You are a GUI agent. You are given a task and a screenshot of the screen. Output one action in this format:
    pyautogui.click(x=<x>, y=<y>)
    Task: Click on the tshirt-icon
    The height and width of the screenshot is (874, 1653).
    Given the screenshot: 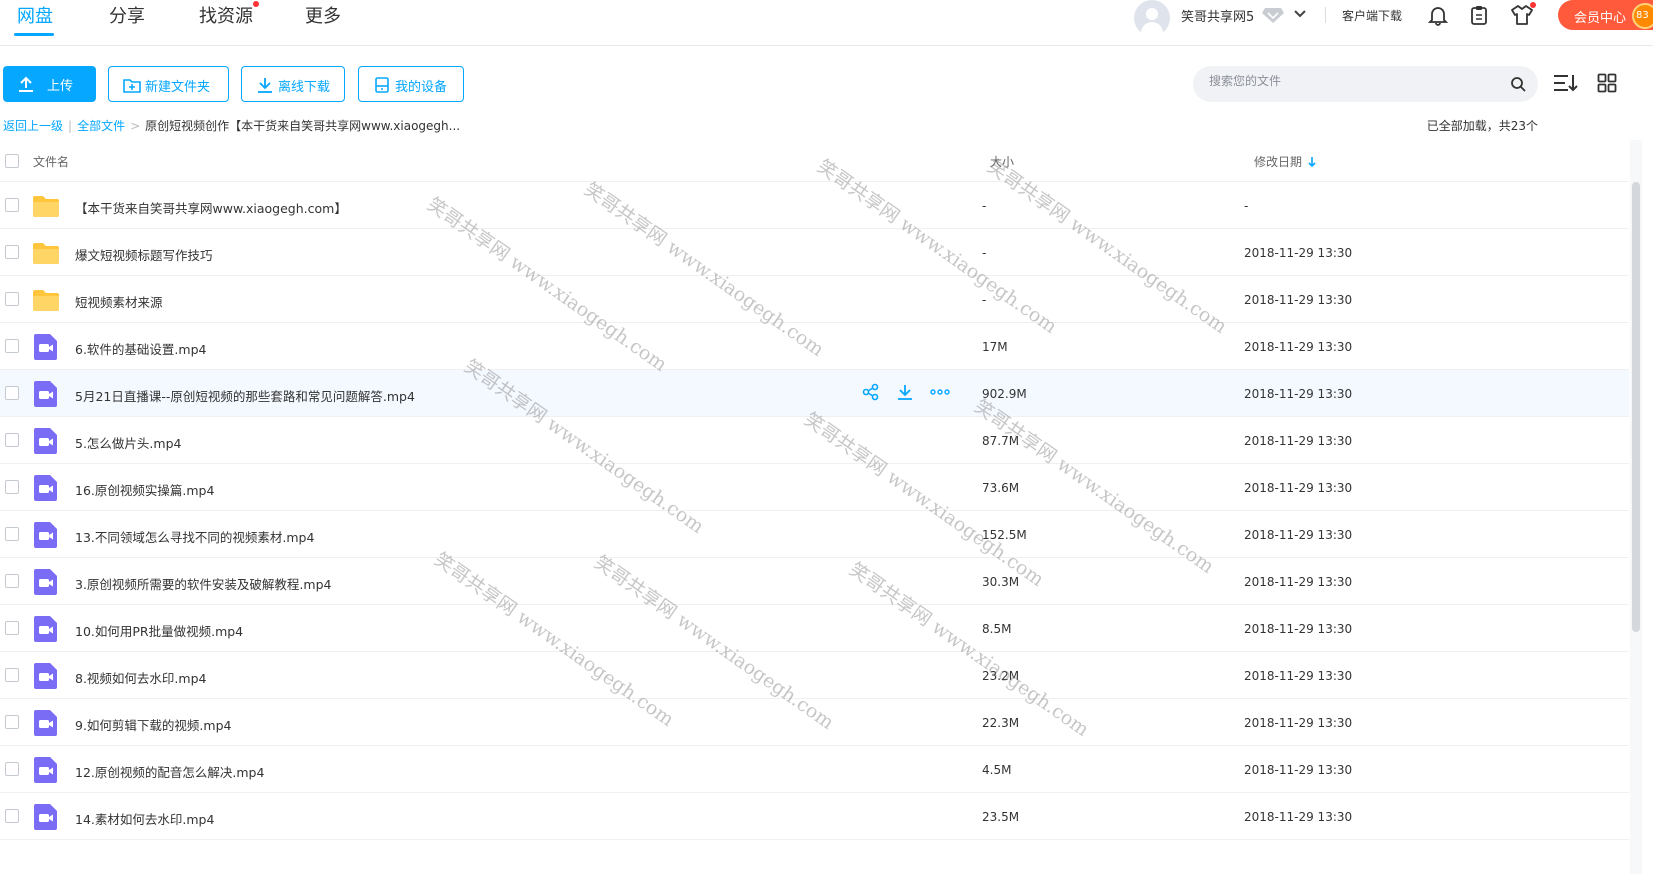 What is the action you would take?
    pyautogui.click(x=1522, y=17)
    